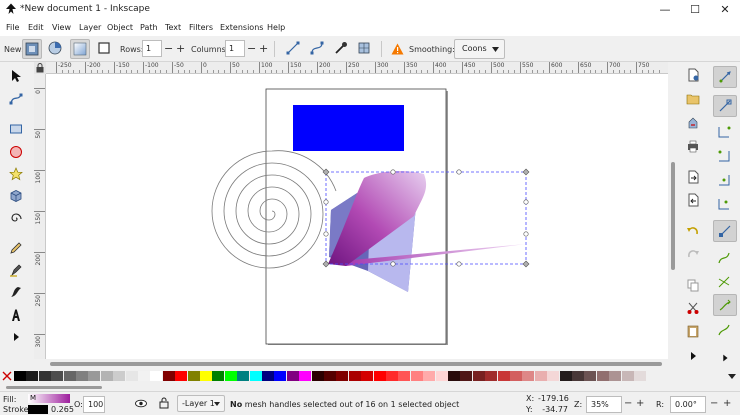 Image resolution: width=740 pixels, height=415 pixels. What do you see at coordinates (164, 403) in the screenshot?
I see `layer-lock-icon` at bounding box center [164, 403].